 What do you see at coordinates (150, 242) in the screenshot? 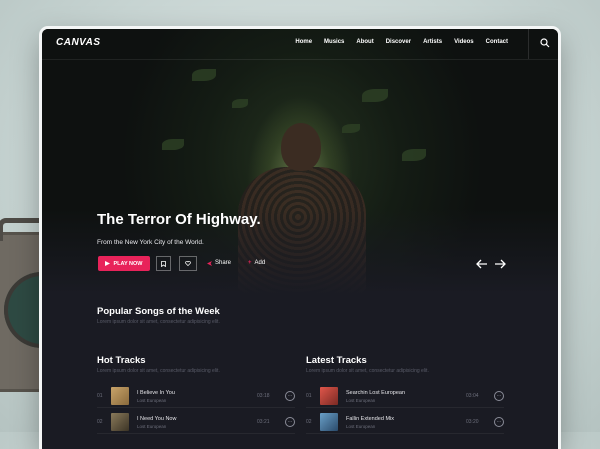
I see `hero-subtitle: From the New York City of the World.` at bounding box center [150, 242].